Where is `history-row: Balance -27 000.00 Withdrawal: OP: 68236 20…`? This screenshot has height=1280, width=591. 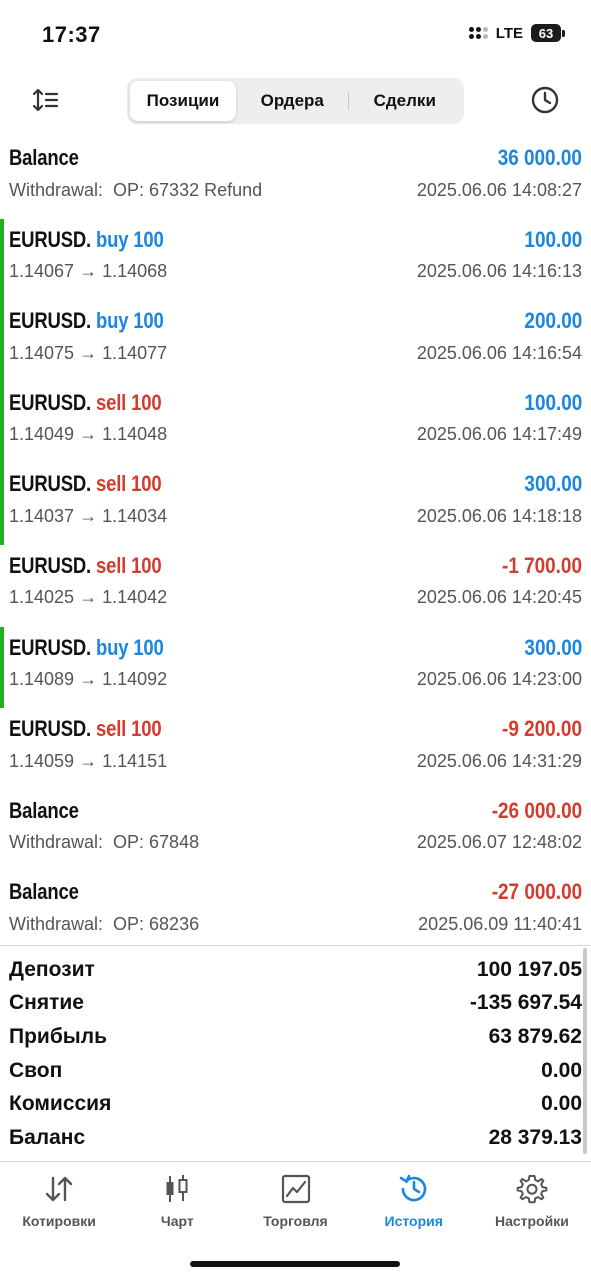
history-row: Balance -27 000.00 Withdrawal: OP: 68236 20… is located at coordinates (295, 912).